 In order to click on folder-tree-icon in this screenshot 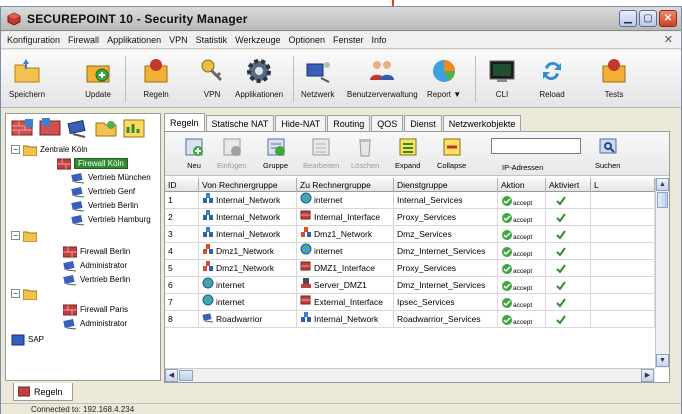, I will do `click(106, 128)`.